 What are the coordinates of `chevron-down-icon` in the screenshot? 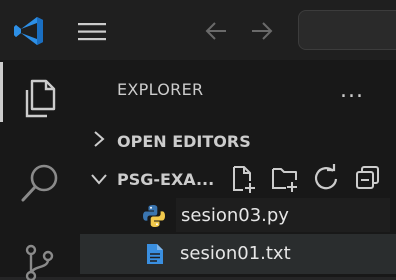 It's located at (99, 179).